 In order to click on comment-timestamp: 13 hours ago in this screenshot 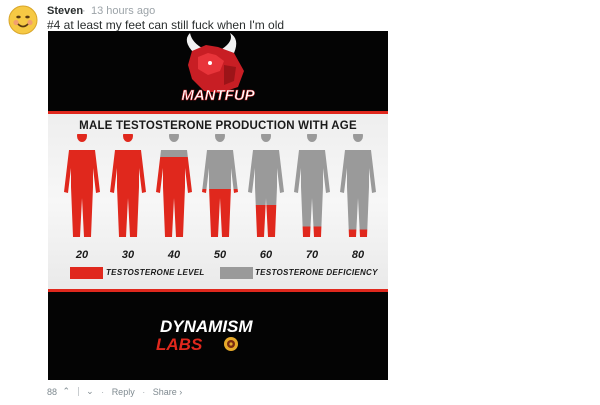, I will do `click(123, 11)`.